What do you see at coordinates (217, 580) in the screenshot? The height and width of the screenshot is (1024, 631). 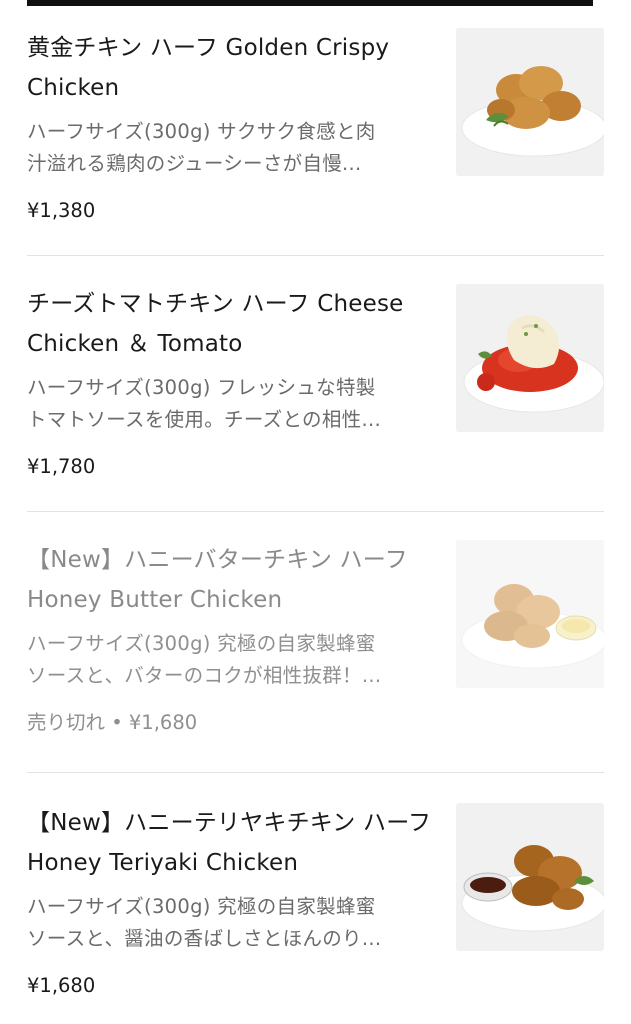 I see `menu-item-title: 【New】ハニーバターチキン ハーフ Honey Butter Chicken` at bounding box center [217, 580].